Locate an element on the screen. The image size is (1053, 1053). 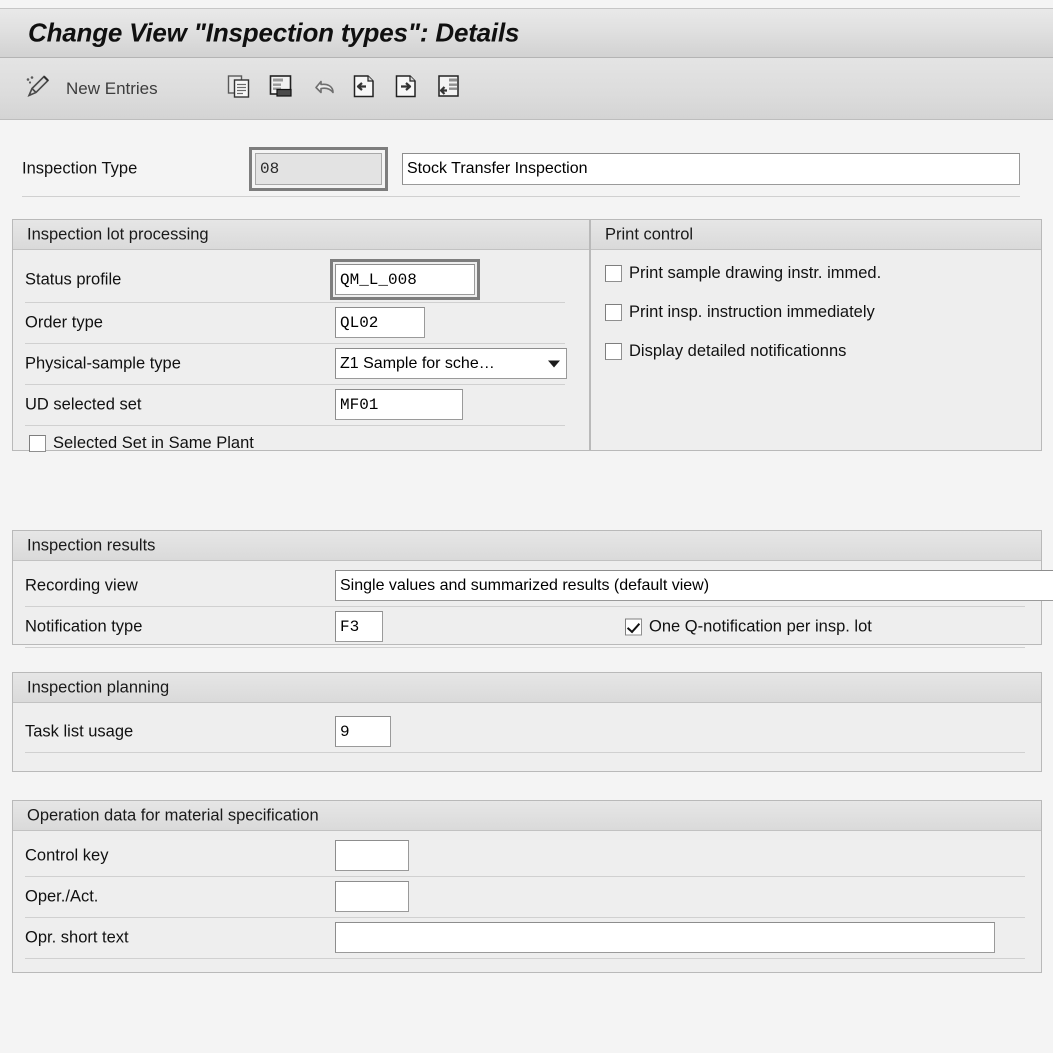
checkbox-label: Selected Set in Same Plant is located at coordinates (153, 443).